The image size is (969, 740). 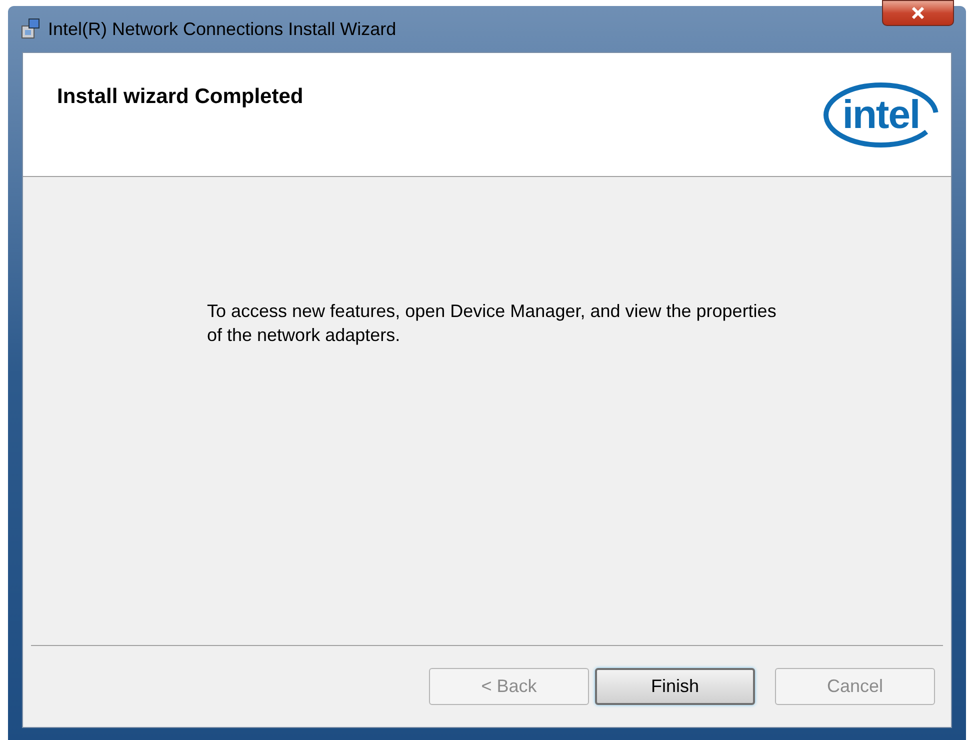 I want to click on close-button, so click(x=918, y=13).